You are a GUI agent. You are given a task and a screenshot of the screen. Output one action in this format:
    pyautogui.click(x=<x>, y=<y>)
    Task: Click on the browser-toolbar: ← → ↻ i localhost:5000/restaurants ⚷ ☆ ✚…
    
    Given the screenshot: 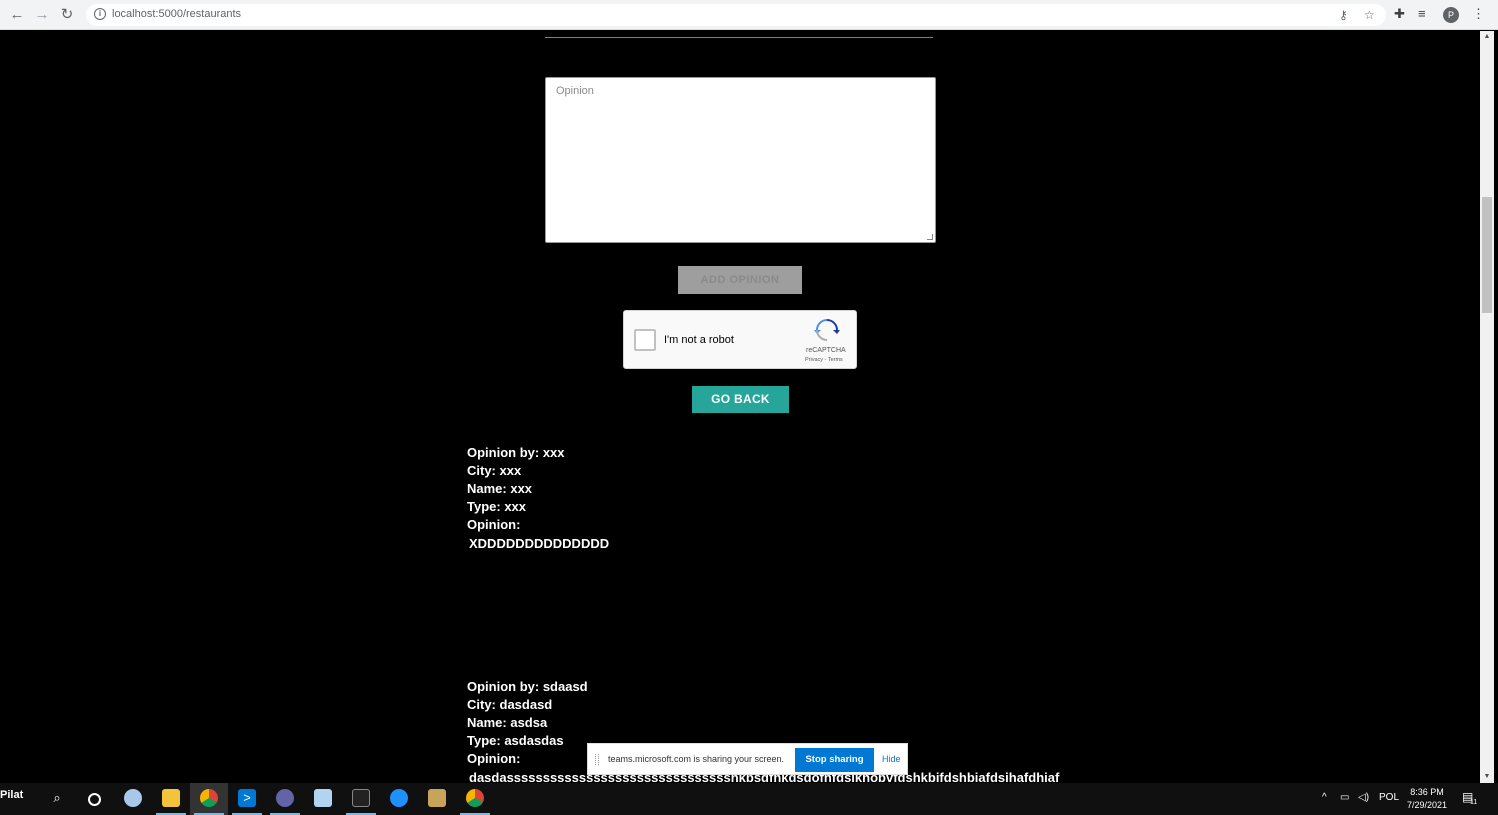 What is the action you would take?
    pyautogui.click(x=749, y=15)
    